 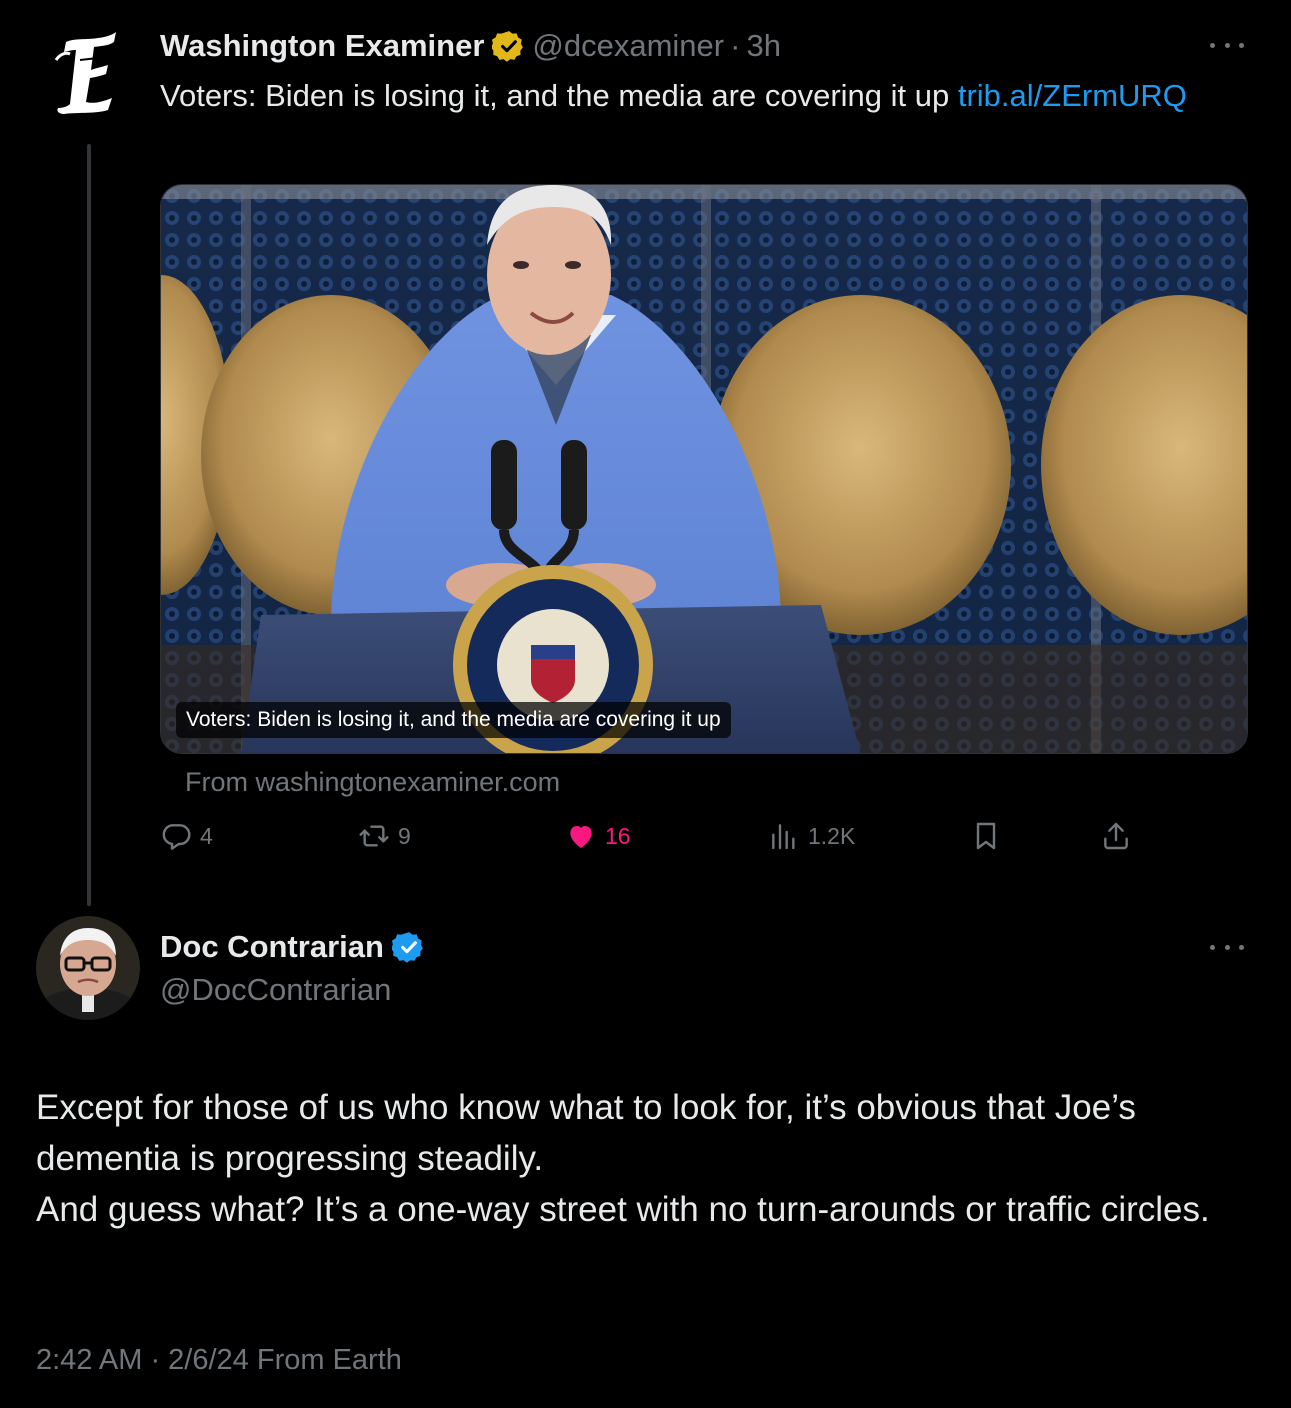 I want to click on tweet-header: Washington Examiner @dcexaminer · 3h, so click(x=470, y=46).